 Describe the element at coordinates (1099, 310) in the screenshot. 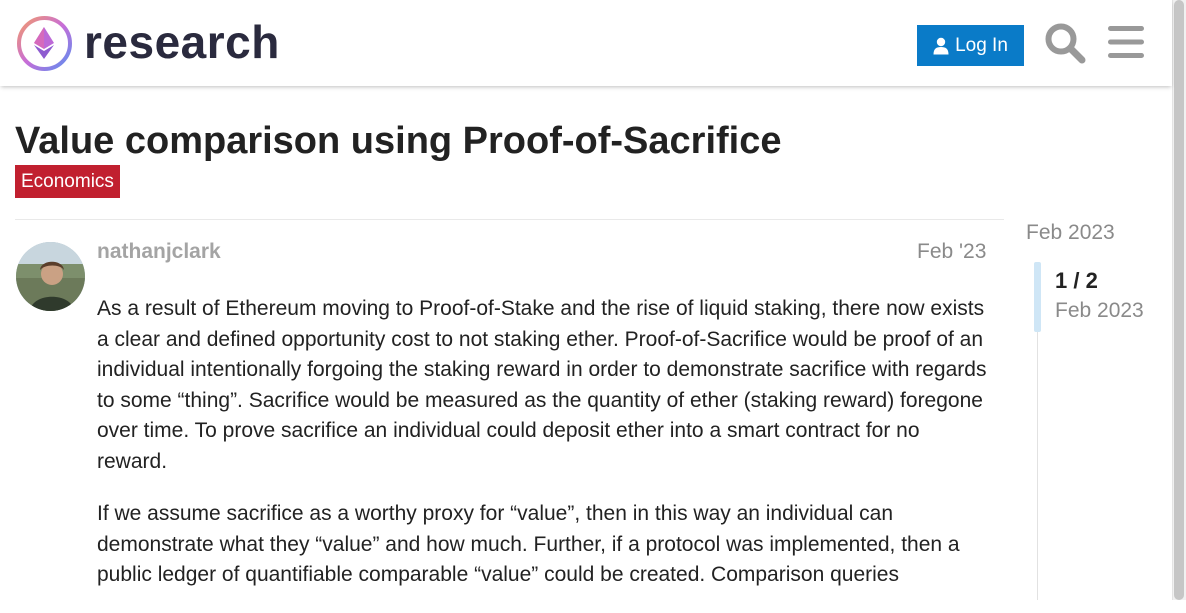

I see `timeline-current-date: Feb 2023` at that location.